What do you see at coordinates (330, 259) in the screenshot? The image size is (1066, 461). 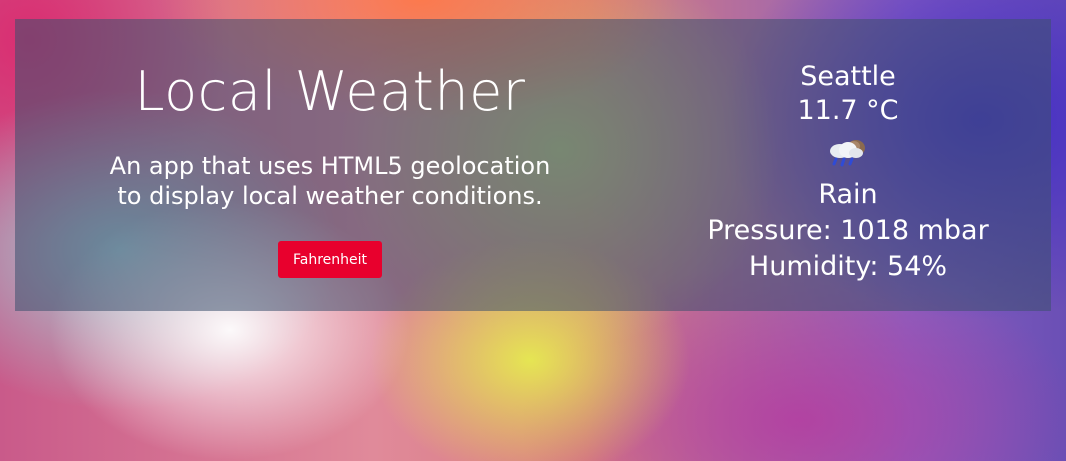 I see `fahrenheit-toggle-button: Fahrenheit` at bounding box center [330, 259].